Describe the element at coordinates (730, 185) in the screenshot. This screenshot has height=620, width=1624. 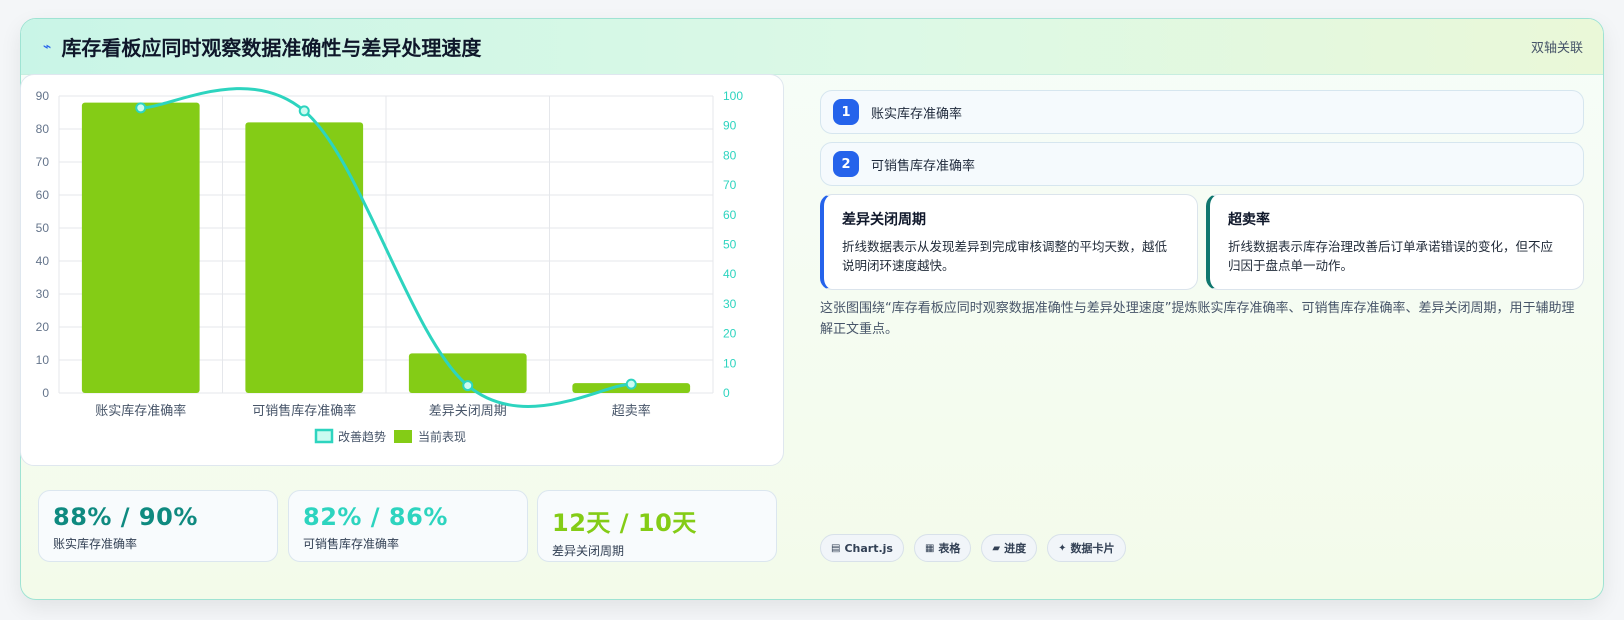
I see `y-right-tick-label: 70` at that location.